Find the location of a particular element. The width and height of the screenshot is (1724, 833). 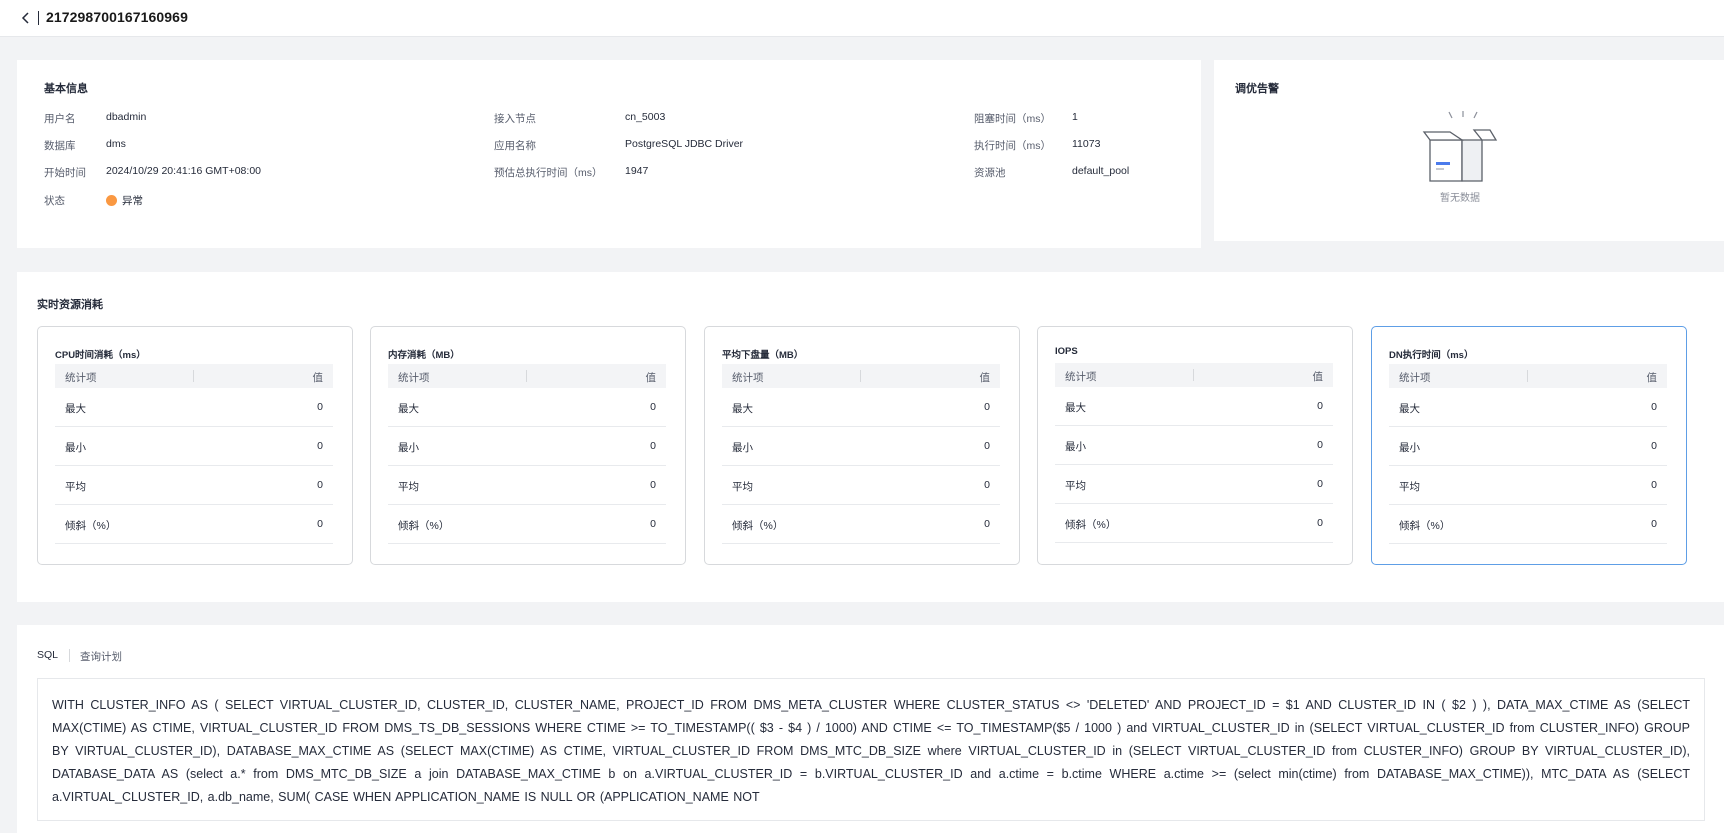

field-label-access-node: 接入节点 is located at coordinates (515, 119).